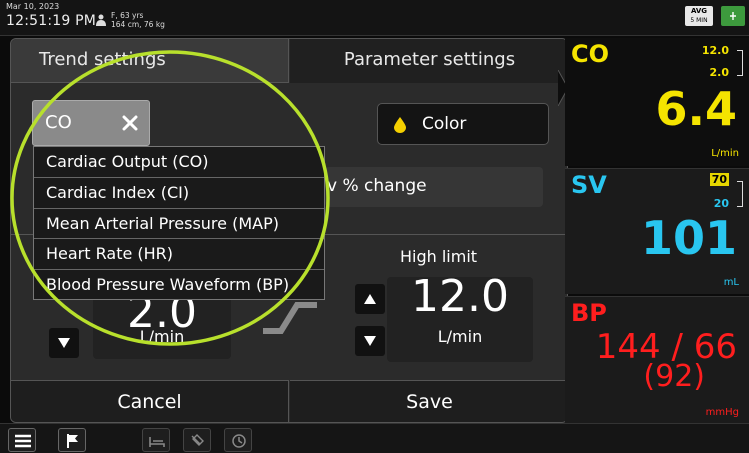  What do you see at coordinates (589, 185) in the screenshot?
I see `sv-tile-name: SV` at bounding box center [589, 185].